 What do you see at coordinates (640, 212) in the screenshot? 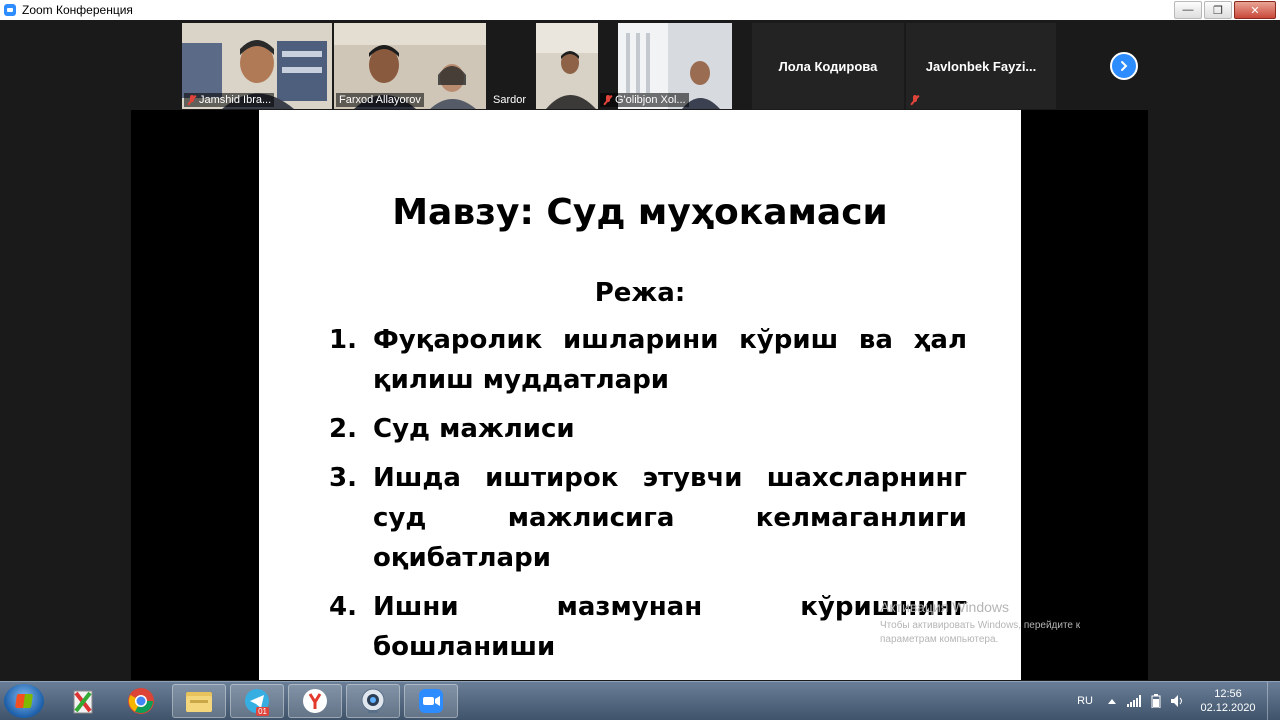
I see `slide-title: Мавзу: Суд муҳокамаси` at bounding box center [640, 212].